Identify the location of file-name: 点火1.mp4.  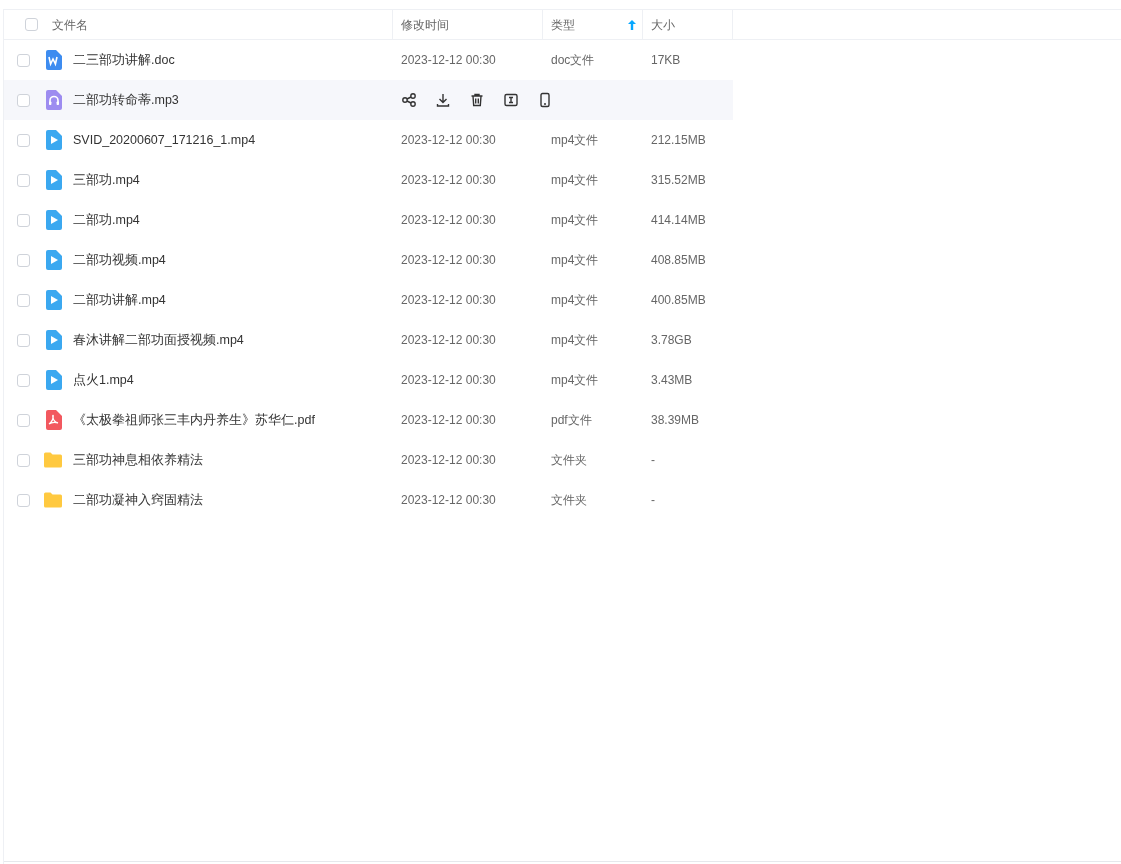
(103, 380).